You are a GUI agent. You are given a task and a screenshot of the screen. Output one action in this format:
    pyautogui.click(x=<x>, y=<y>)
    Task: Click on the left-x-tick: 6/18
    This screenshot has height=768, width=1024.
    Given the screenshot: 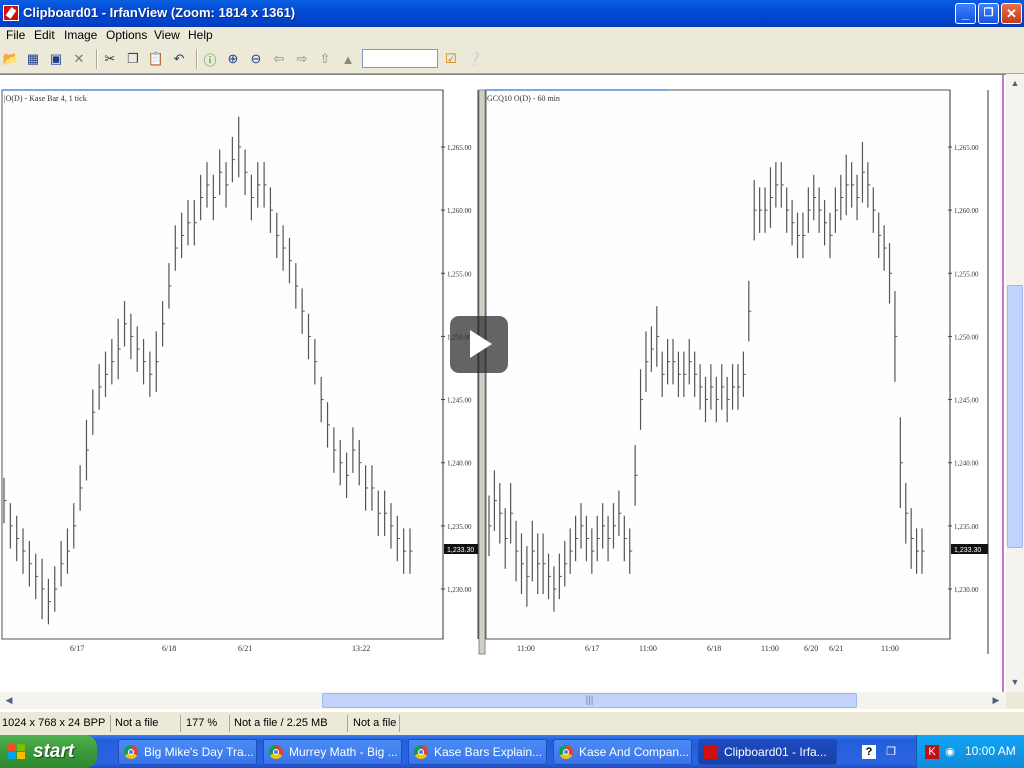 What is the action you would take?
    pyautogui.click(x=169, y=648)
    